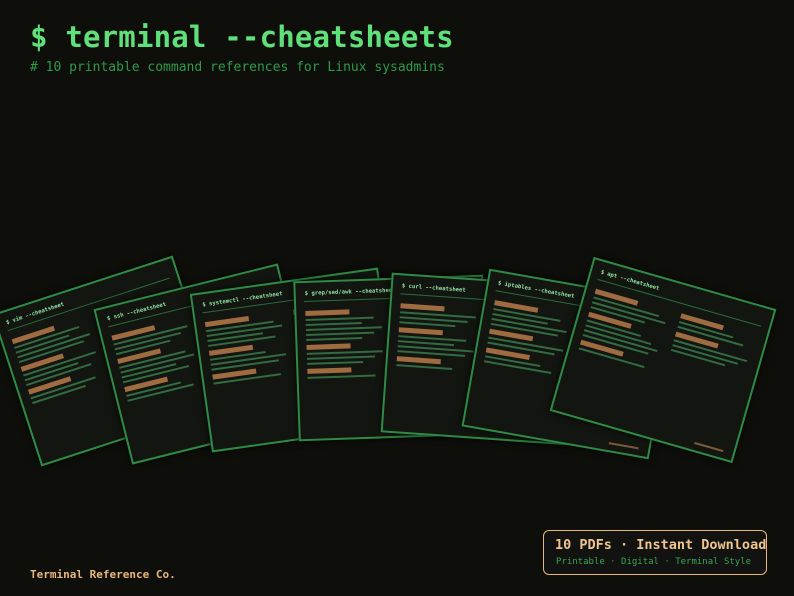  What do you see at coordinates (350, 292) in the screenshot?
I see `sheet-title: $ grep/sed/awk --cheatsheet` at bounding box center [350, 292].